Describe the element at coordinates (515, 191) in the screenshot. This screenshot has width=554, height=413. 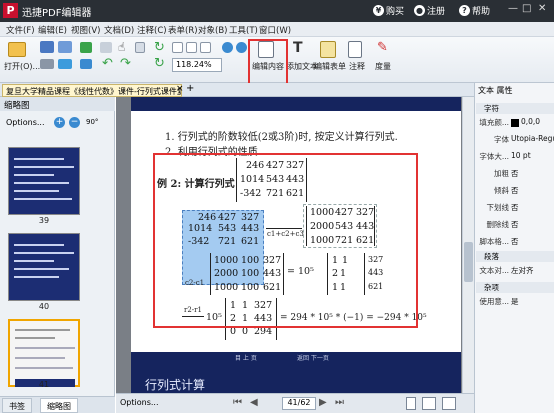
I see `prop-italic: 倾斜否` at that location.